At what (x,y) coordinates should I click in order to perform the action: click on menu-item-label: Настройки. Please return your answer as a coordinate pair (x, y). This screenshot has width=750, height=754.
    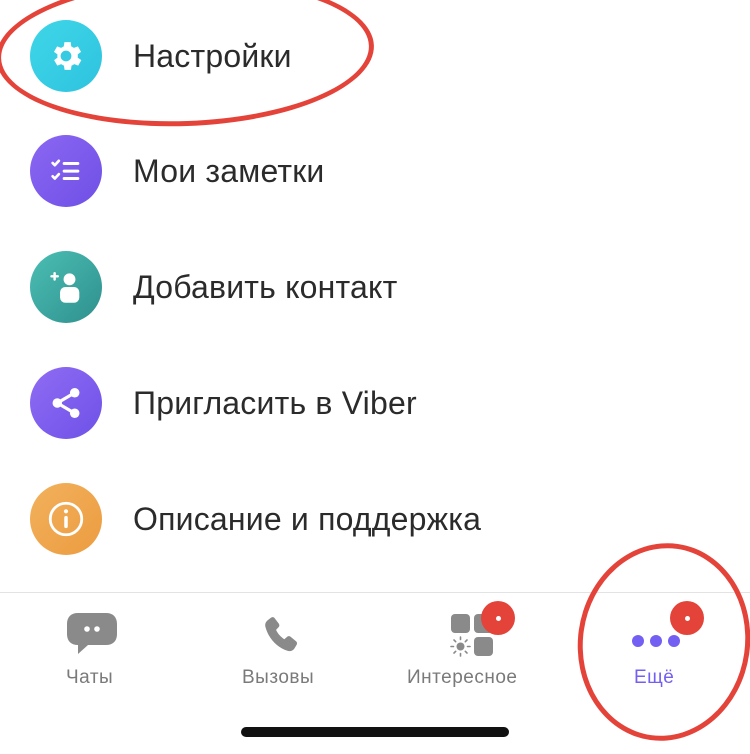
    Looking at the image, I should click on (212, 55).